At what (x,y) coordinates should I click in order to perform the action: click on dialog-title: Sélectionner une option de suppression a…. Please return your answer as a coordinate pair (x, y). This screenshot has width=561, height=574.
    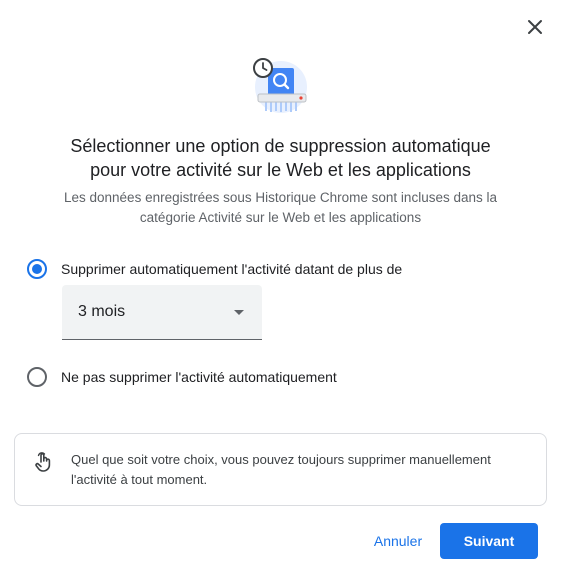
    Looking at the image, I should click on (280, 158).